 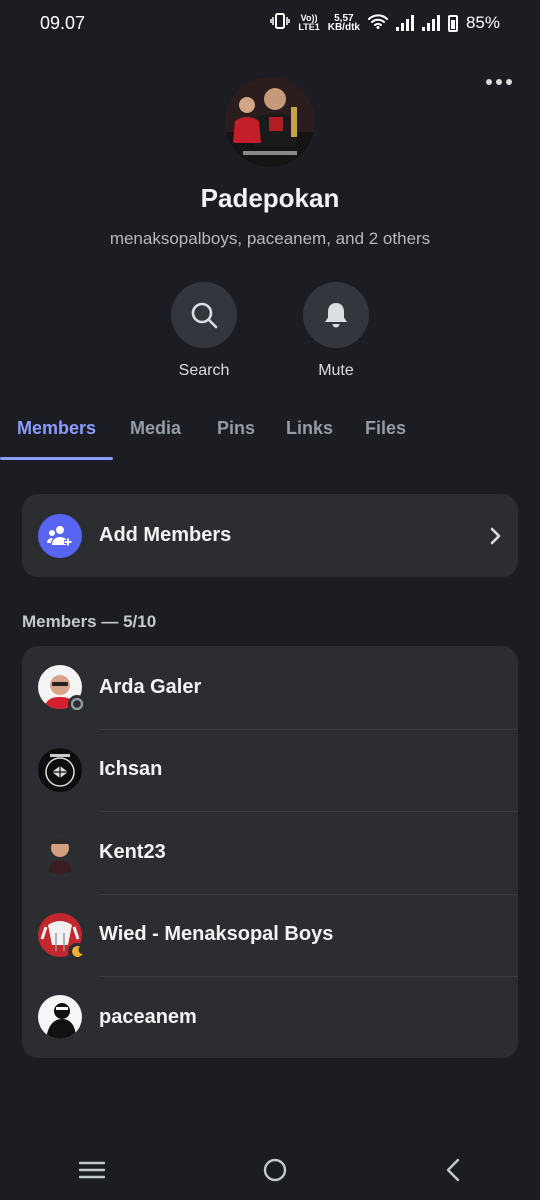 What do you see at coordinates (275, 1170) in the screenshot?
I see `home-icon` at bounding box center [275, 1170].